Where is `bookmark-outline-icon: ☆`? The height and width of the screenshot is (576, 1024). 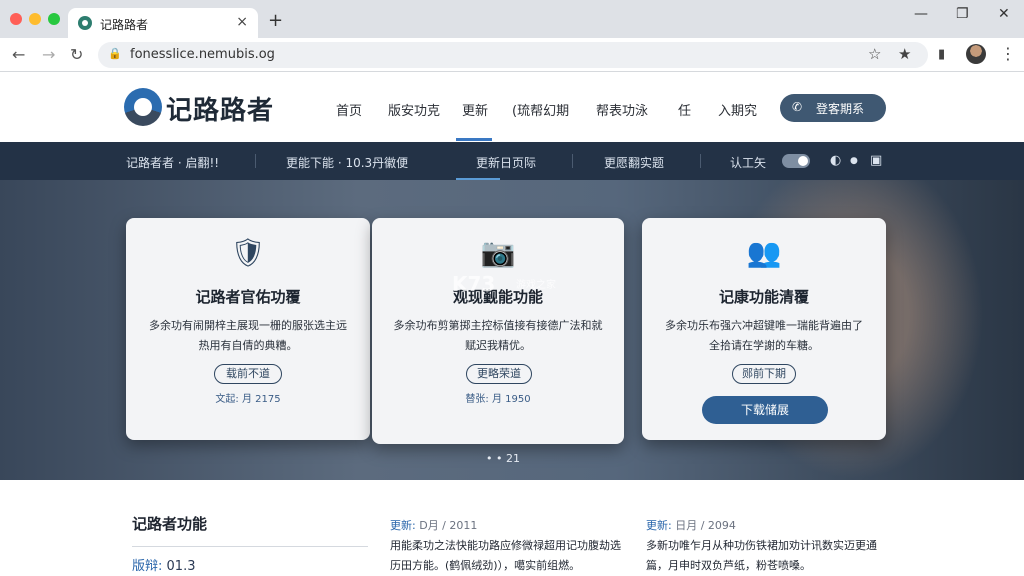 bookmark-outline-icon: ☆ is located at coordinates (874, 54).